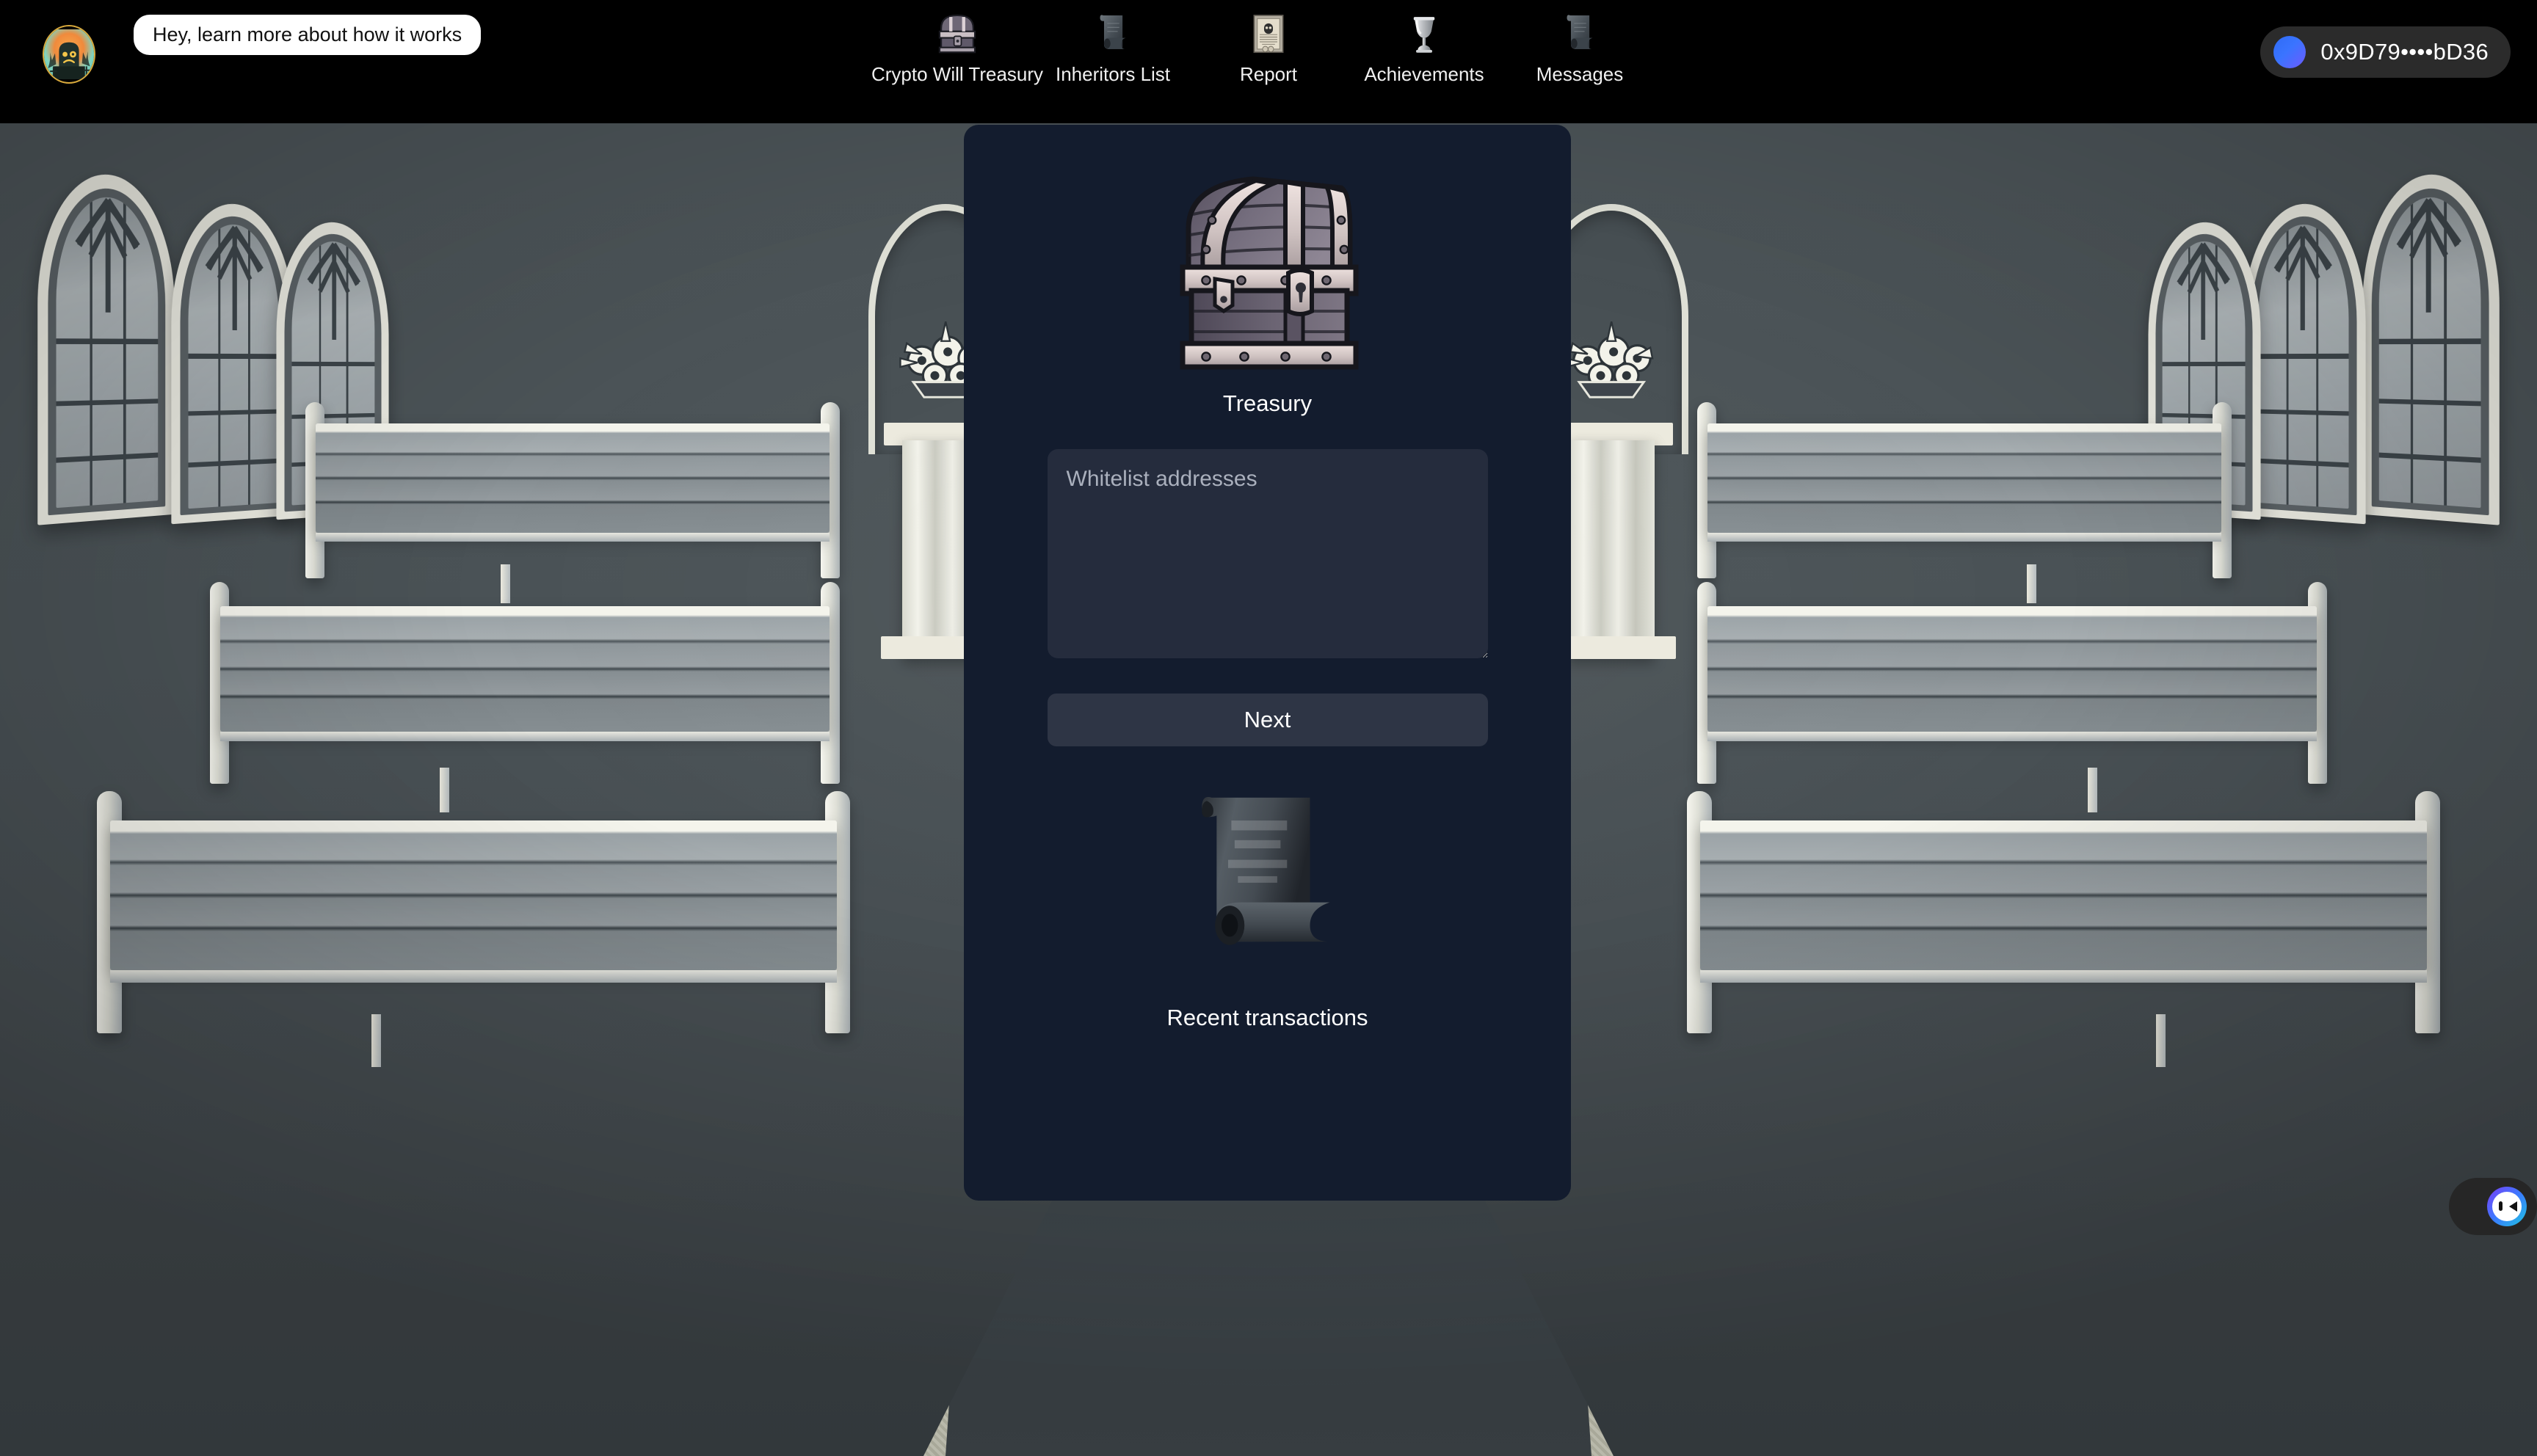 The image size is (2537, 1456). I want to click on treasure-chest-hero-icon, so click(1268, 269).